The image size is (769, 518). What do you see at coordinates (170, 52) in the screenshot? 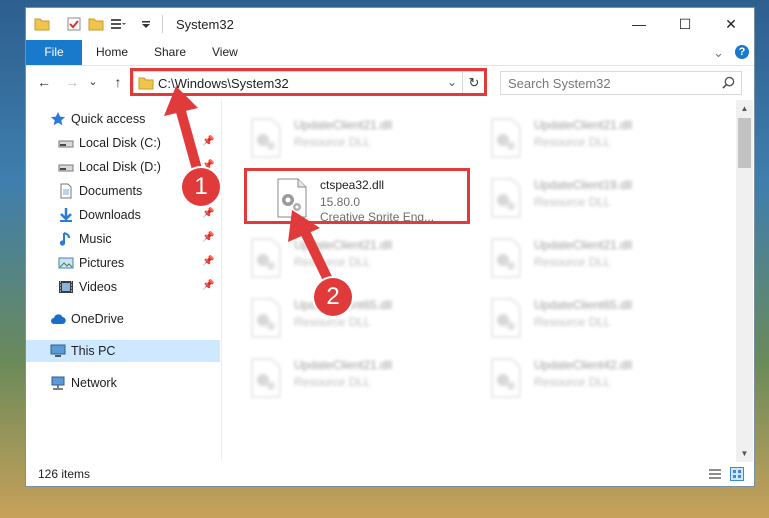
I see `tab-share: Share` at bounding box center [170, 52].